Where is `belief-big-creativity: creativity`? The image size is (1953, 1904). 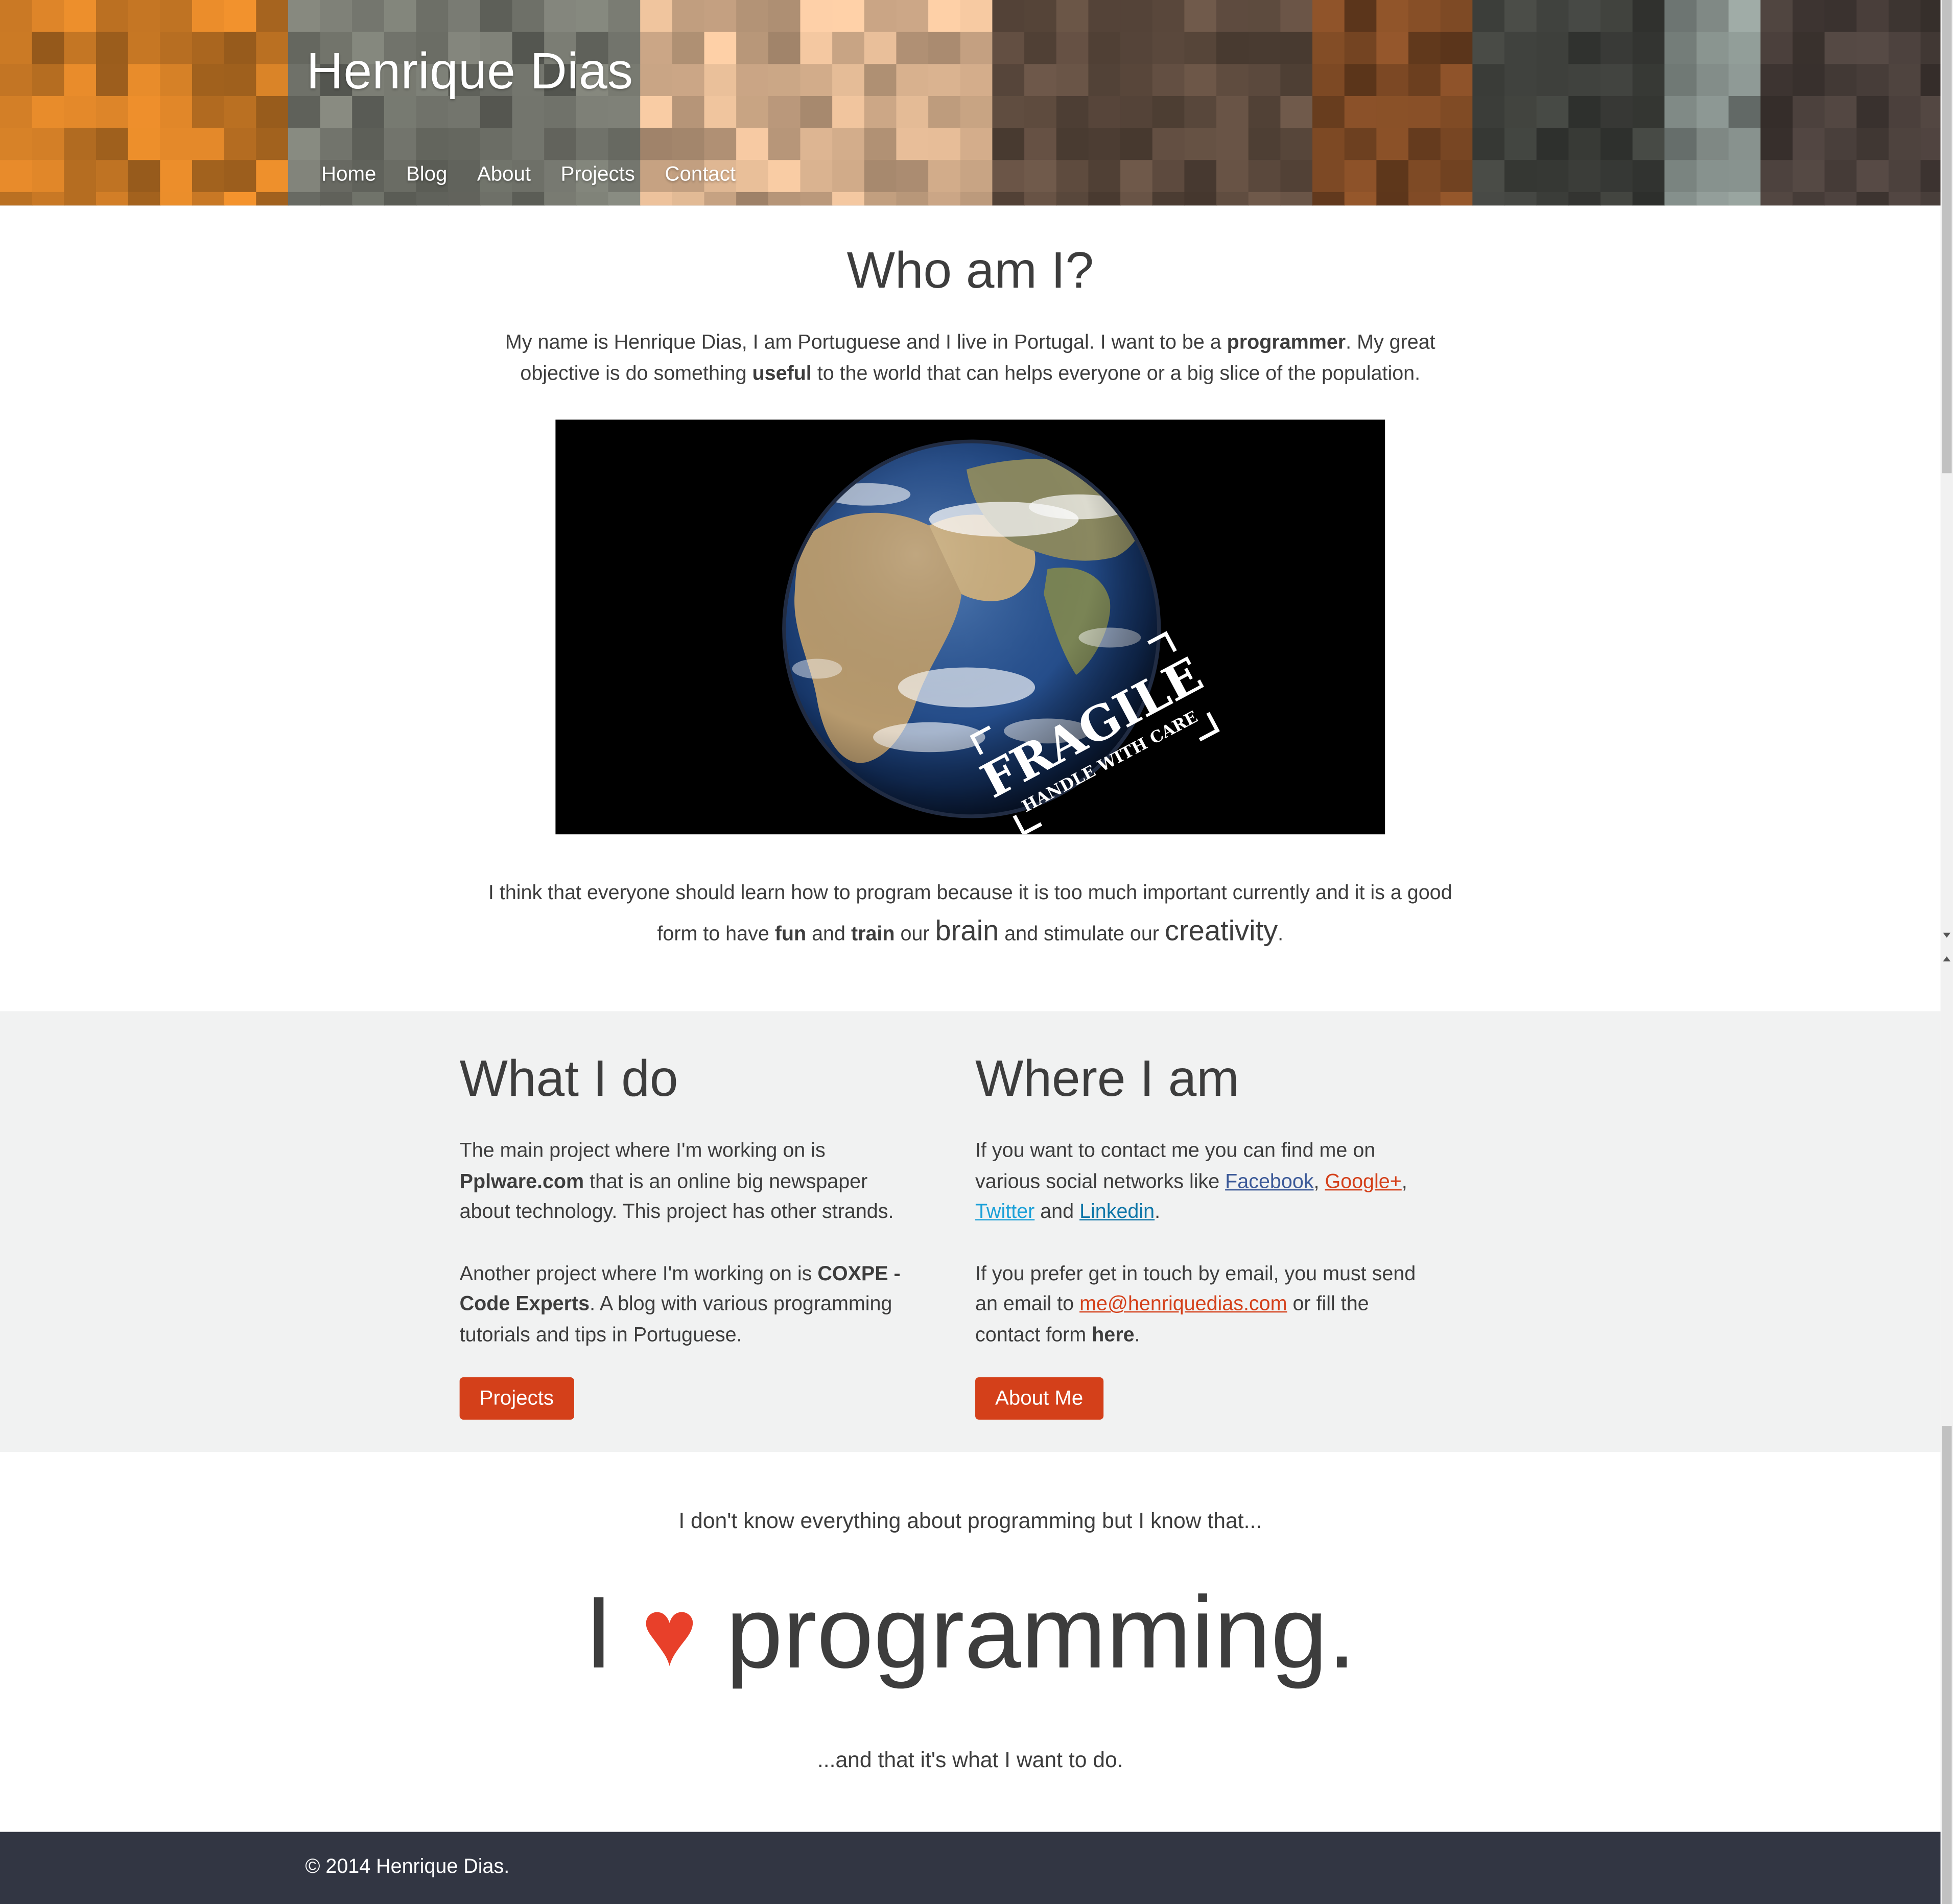 belief-big-creativity: creativity is located at coordinates (1221, 930).